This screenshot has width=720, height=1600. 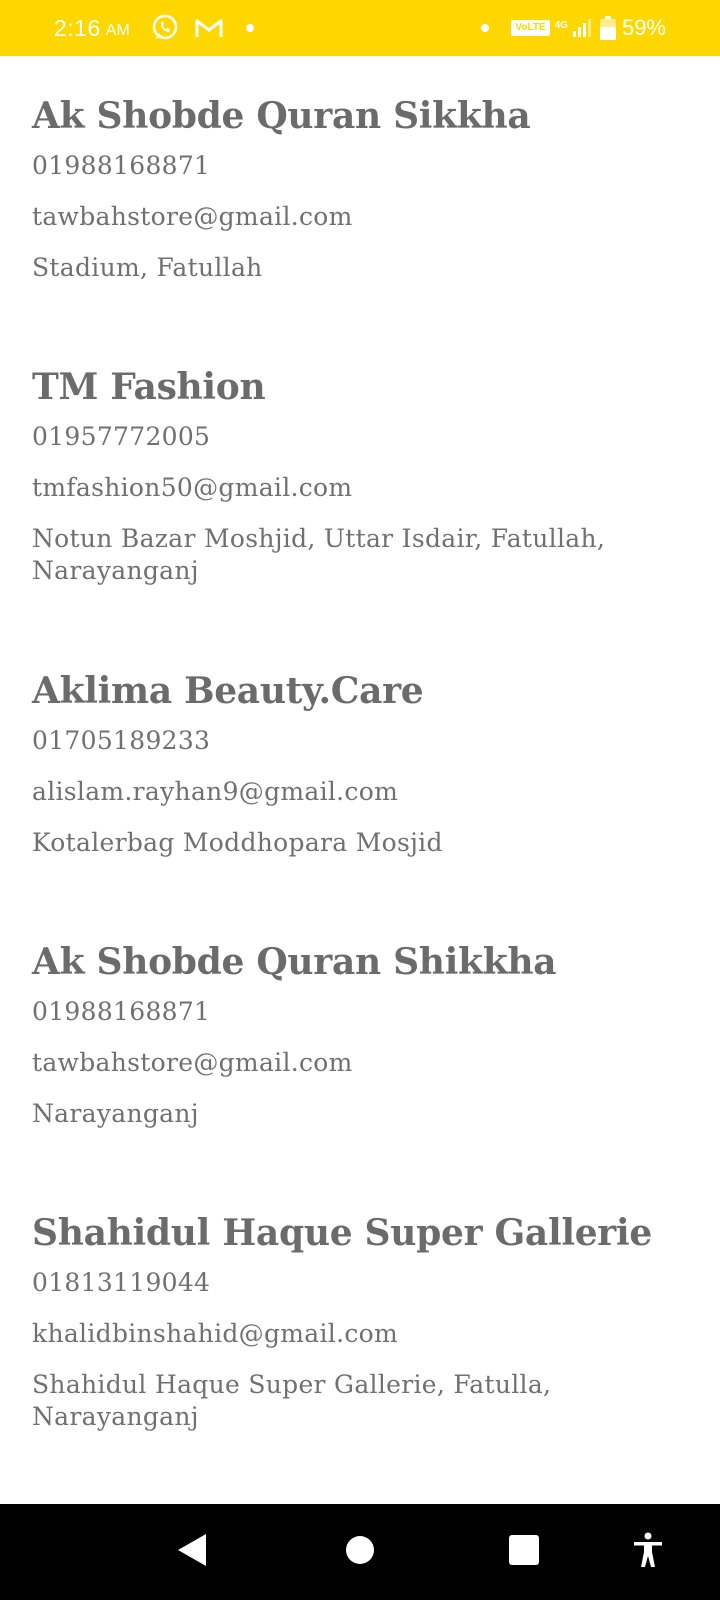 What do you see at coordinates (294, 962) in the screenshot?
I see `entry-name: Ak Shobde Quran Shikkha` at bounding box center [294, 962].